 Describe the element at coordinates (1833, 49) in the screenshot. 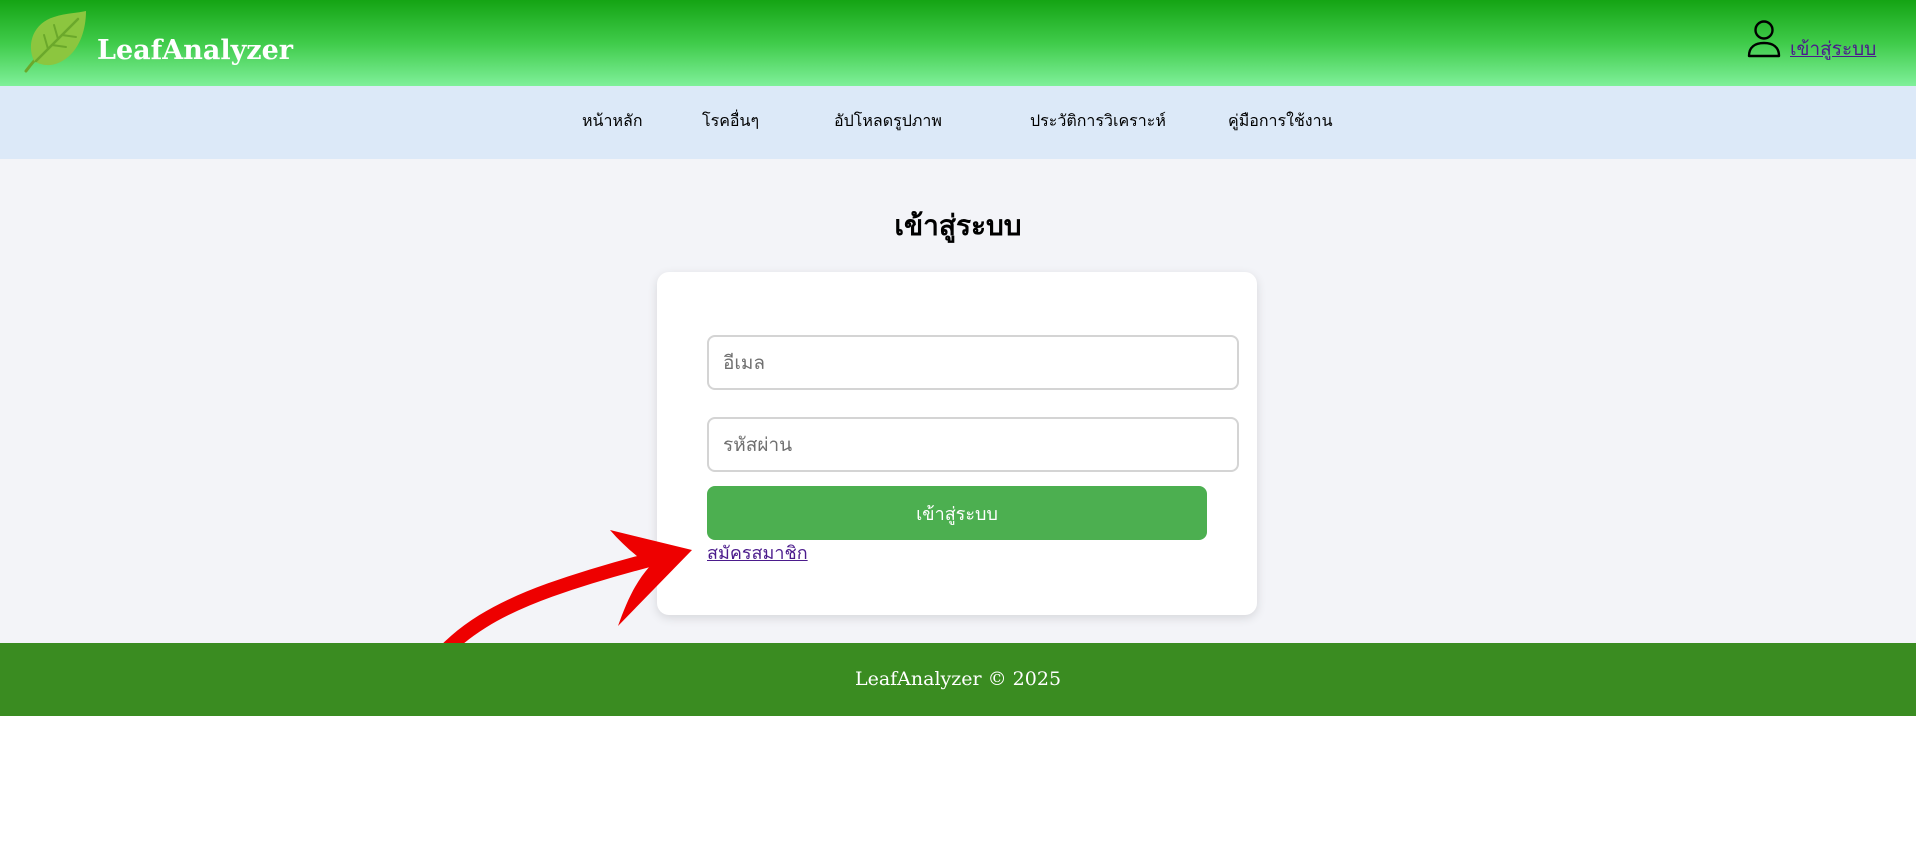

I see `header-login-link: เข้าสู่ระบบ` at that location.